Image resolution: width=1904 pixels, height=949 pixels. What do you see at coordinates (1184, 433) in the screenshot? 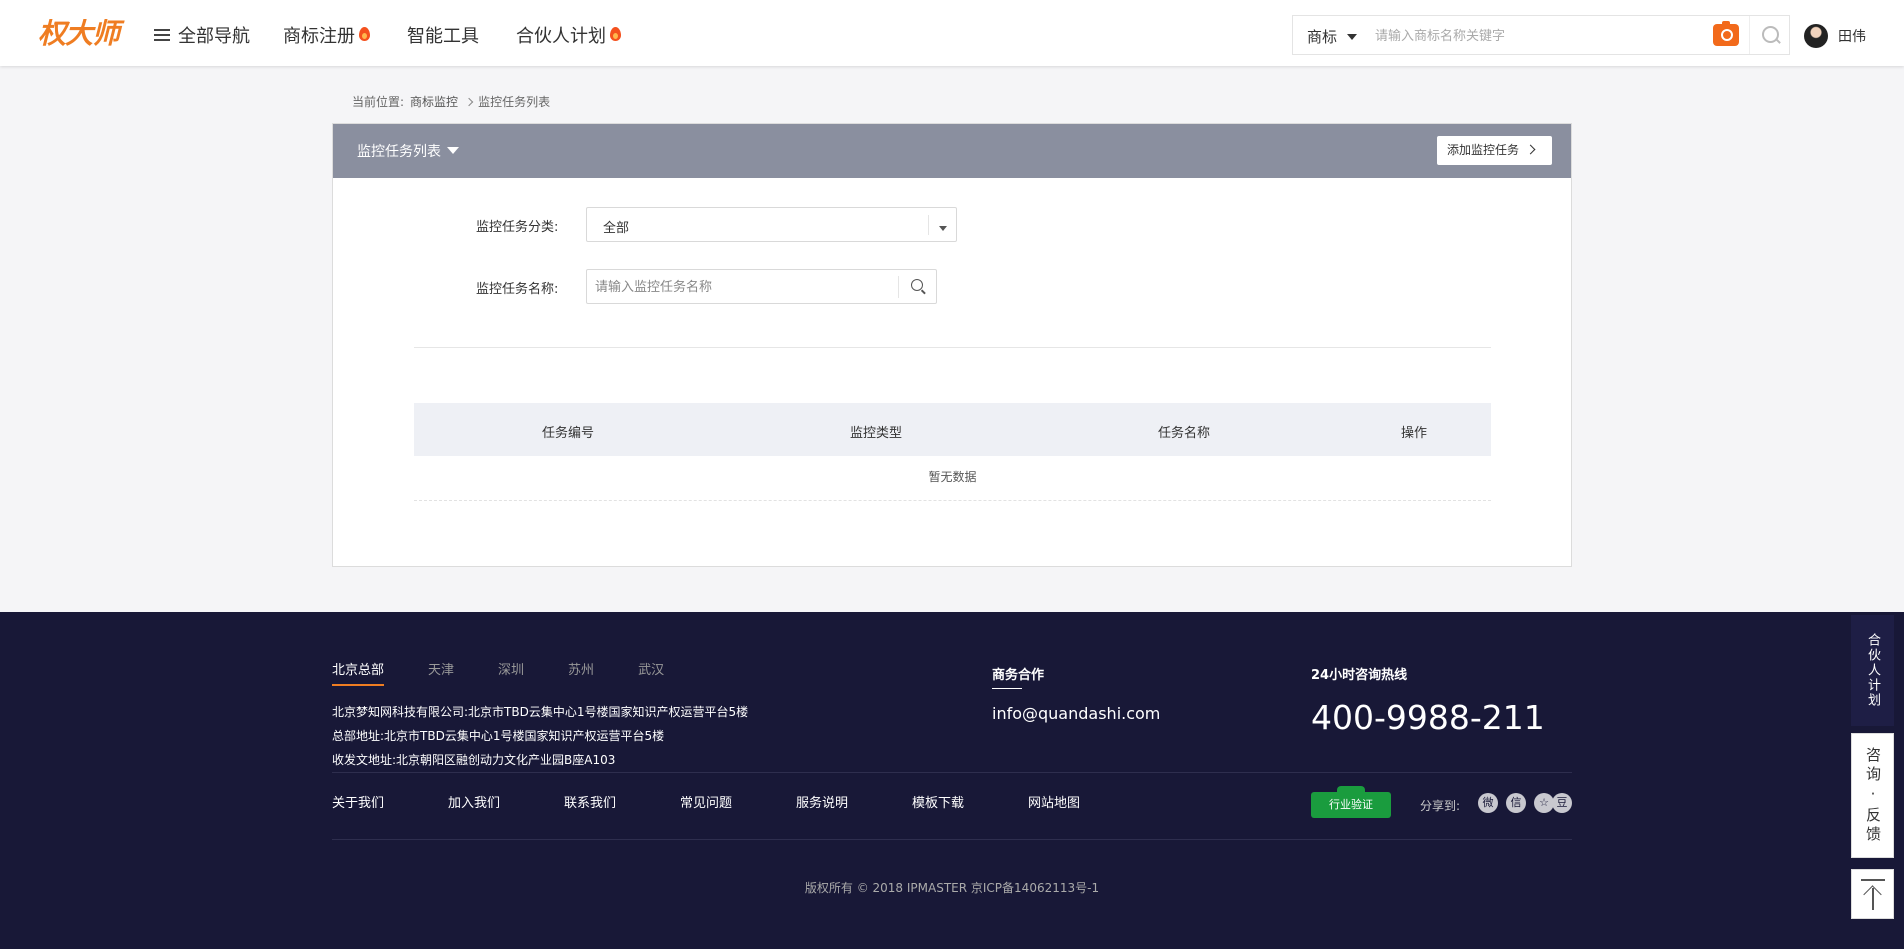
I see `column-header: 任务名称` at bounding box center [1184, 433].